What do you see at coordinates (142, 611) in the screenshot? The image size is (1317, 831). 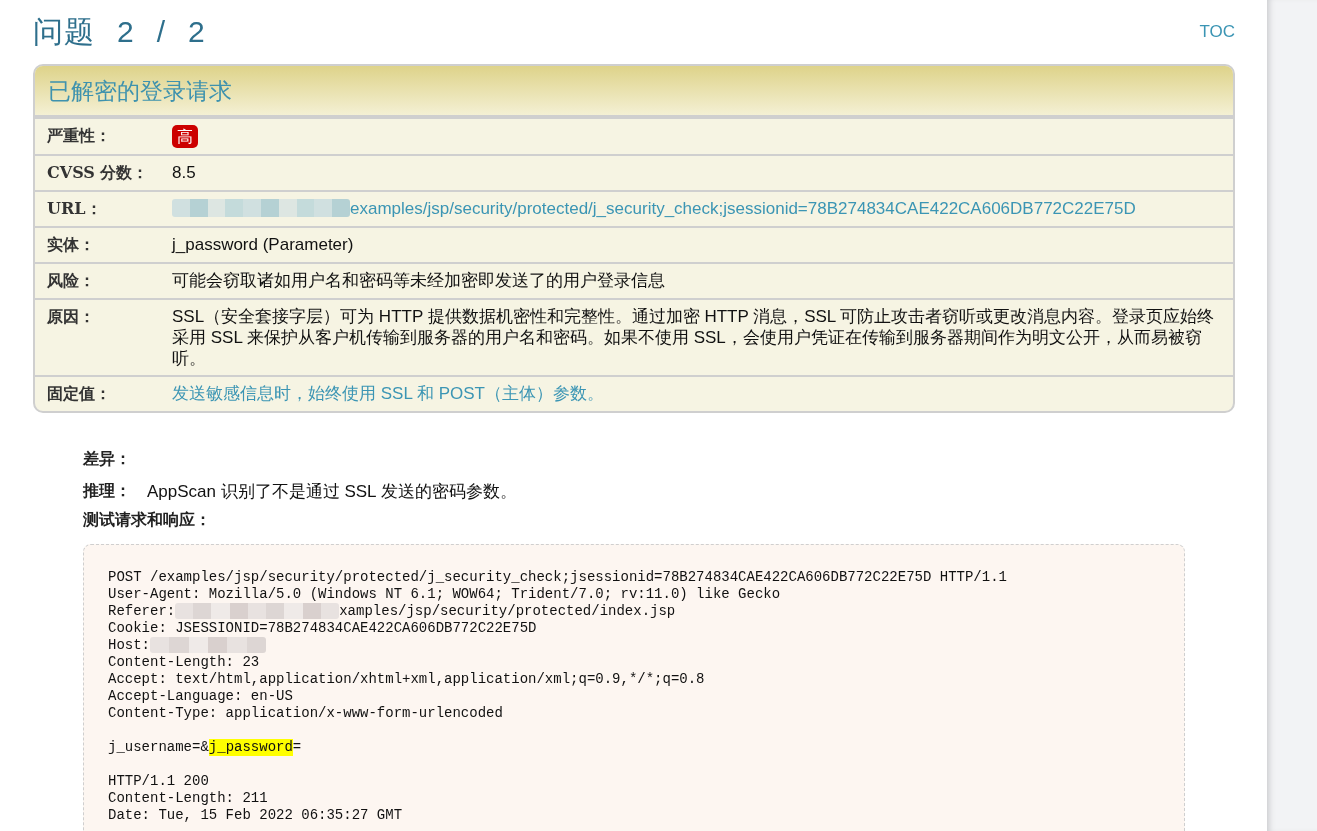 I see `code-text: Referer:` at bounding box center [142, 611].